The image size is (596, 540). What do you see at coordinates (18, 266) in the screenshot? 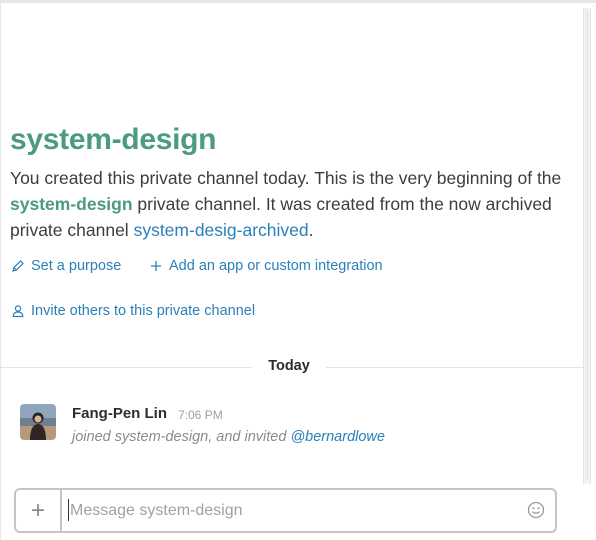
I see `pencil-icon` at bounding box center [18, 266].